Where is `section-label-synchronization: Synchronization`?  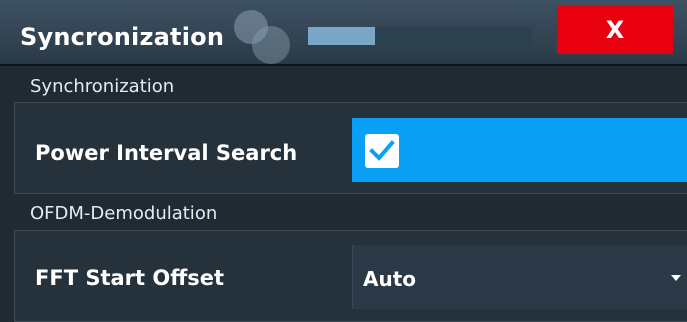 section-label-synchronization: Synchronization is located at coordinates (102, 86).